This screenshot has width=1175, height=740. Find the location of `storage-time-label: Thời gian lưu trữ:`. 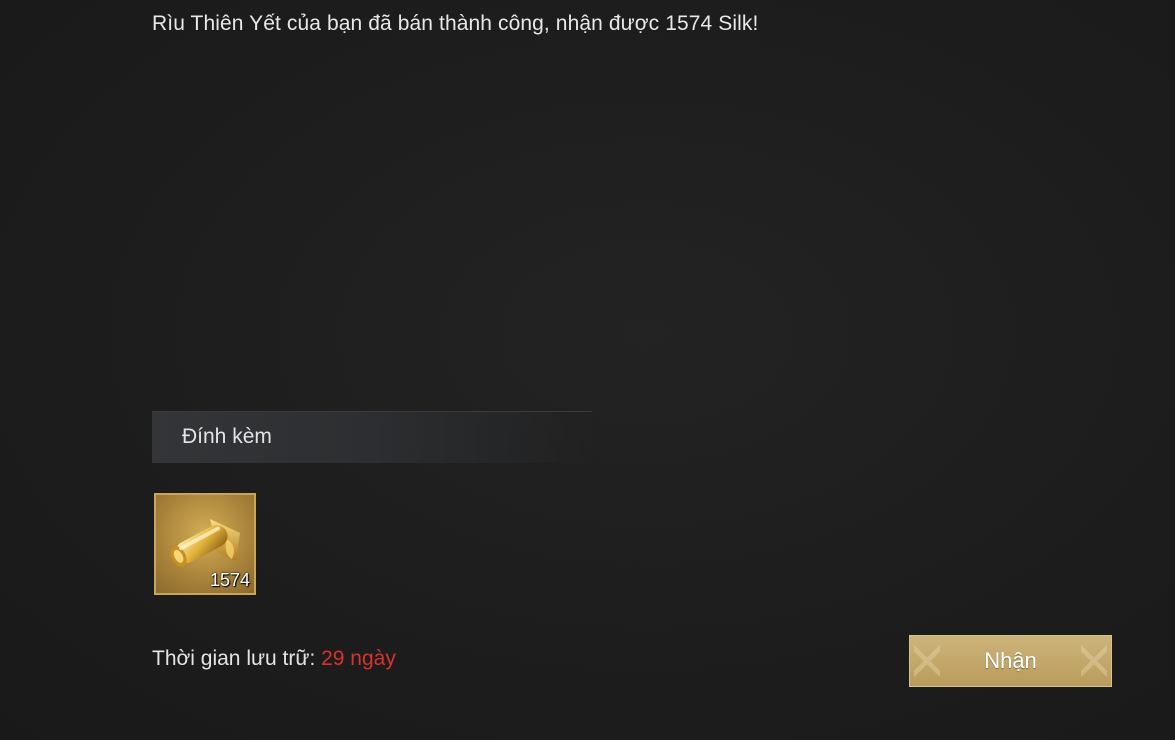

storage-time-label: Thời gian lưu trữ: is located at coordinates (237, 658).